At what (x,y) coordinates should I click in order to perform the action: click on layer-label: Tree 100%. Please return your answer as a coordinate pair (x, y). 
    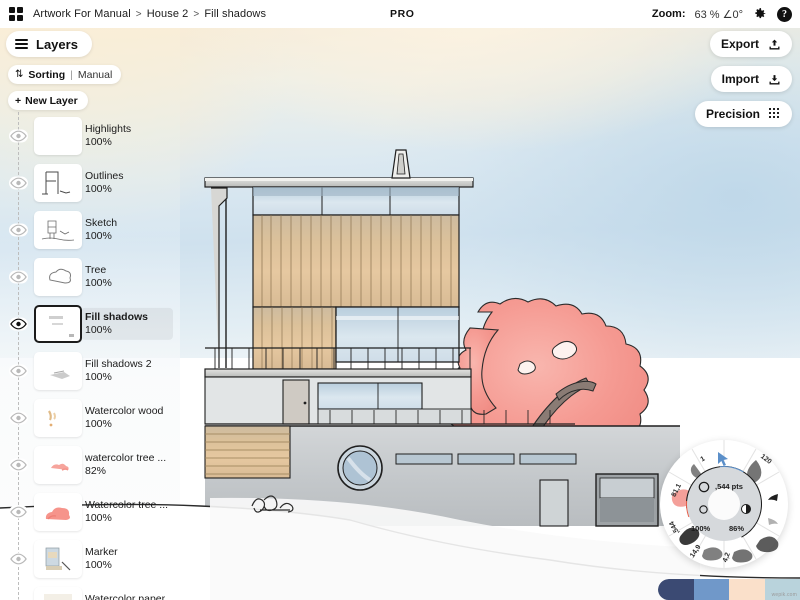
    Looking at the image, I should click on (131, 276).